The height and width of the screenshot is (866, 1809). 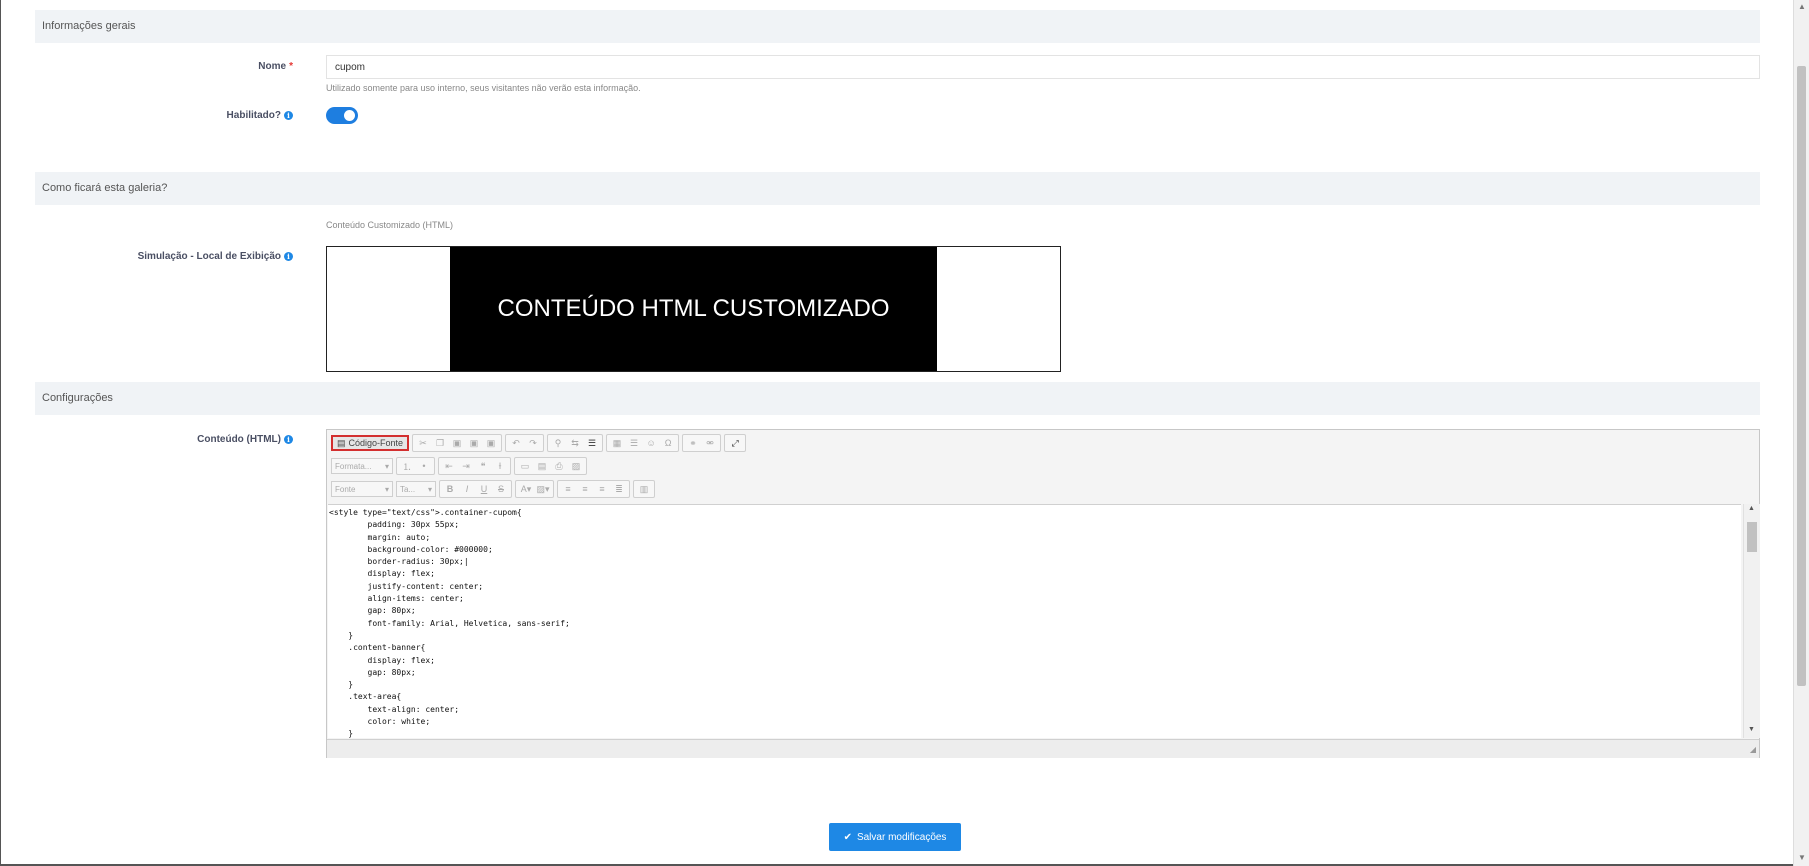 I want to click on smiley-icon: ☺, so click(x=651, y=443).